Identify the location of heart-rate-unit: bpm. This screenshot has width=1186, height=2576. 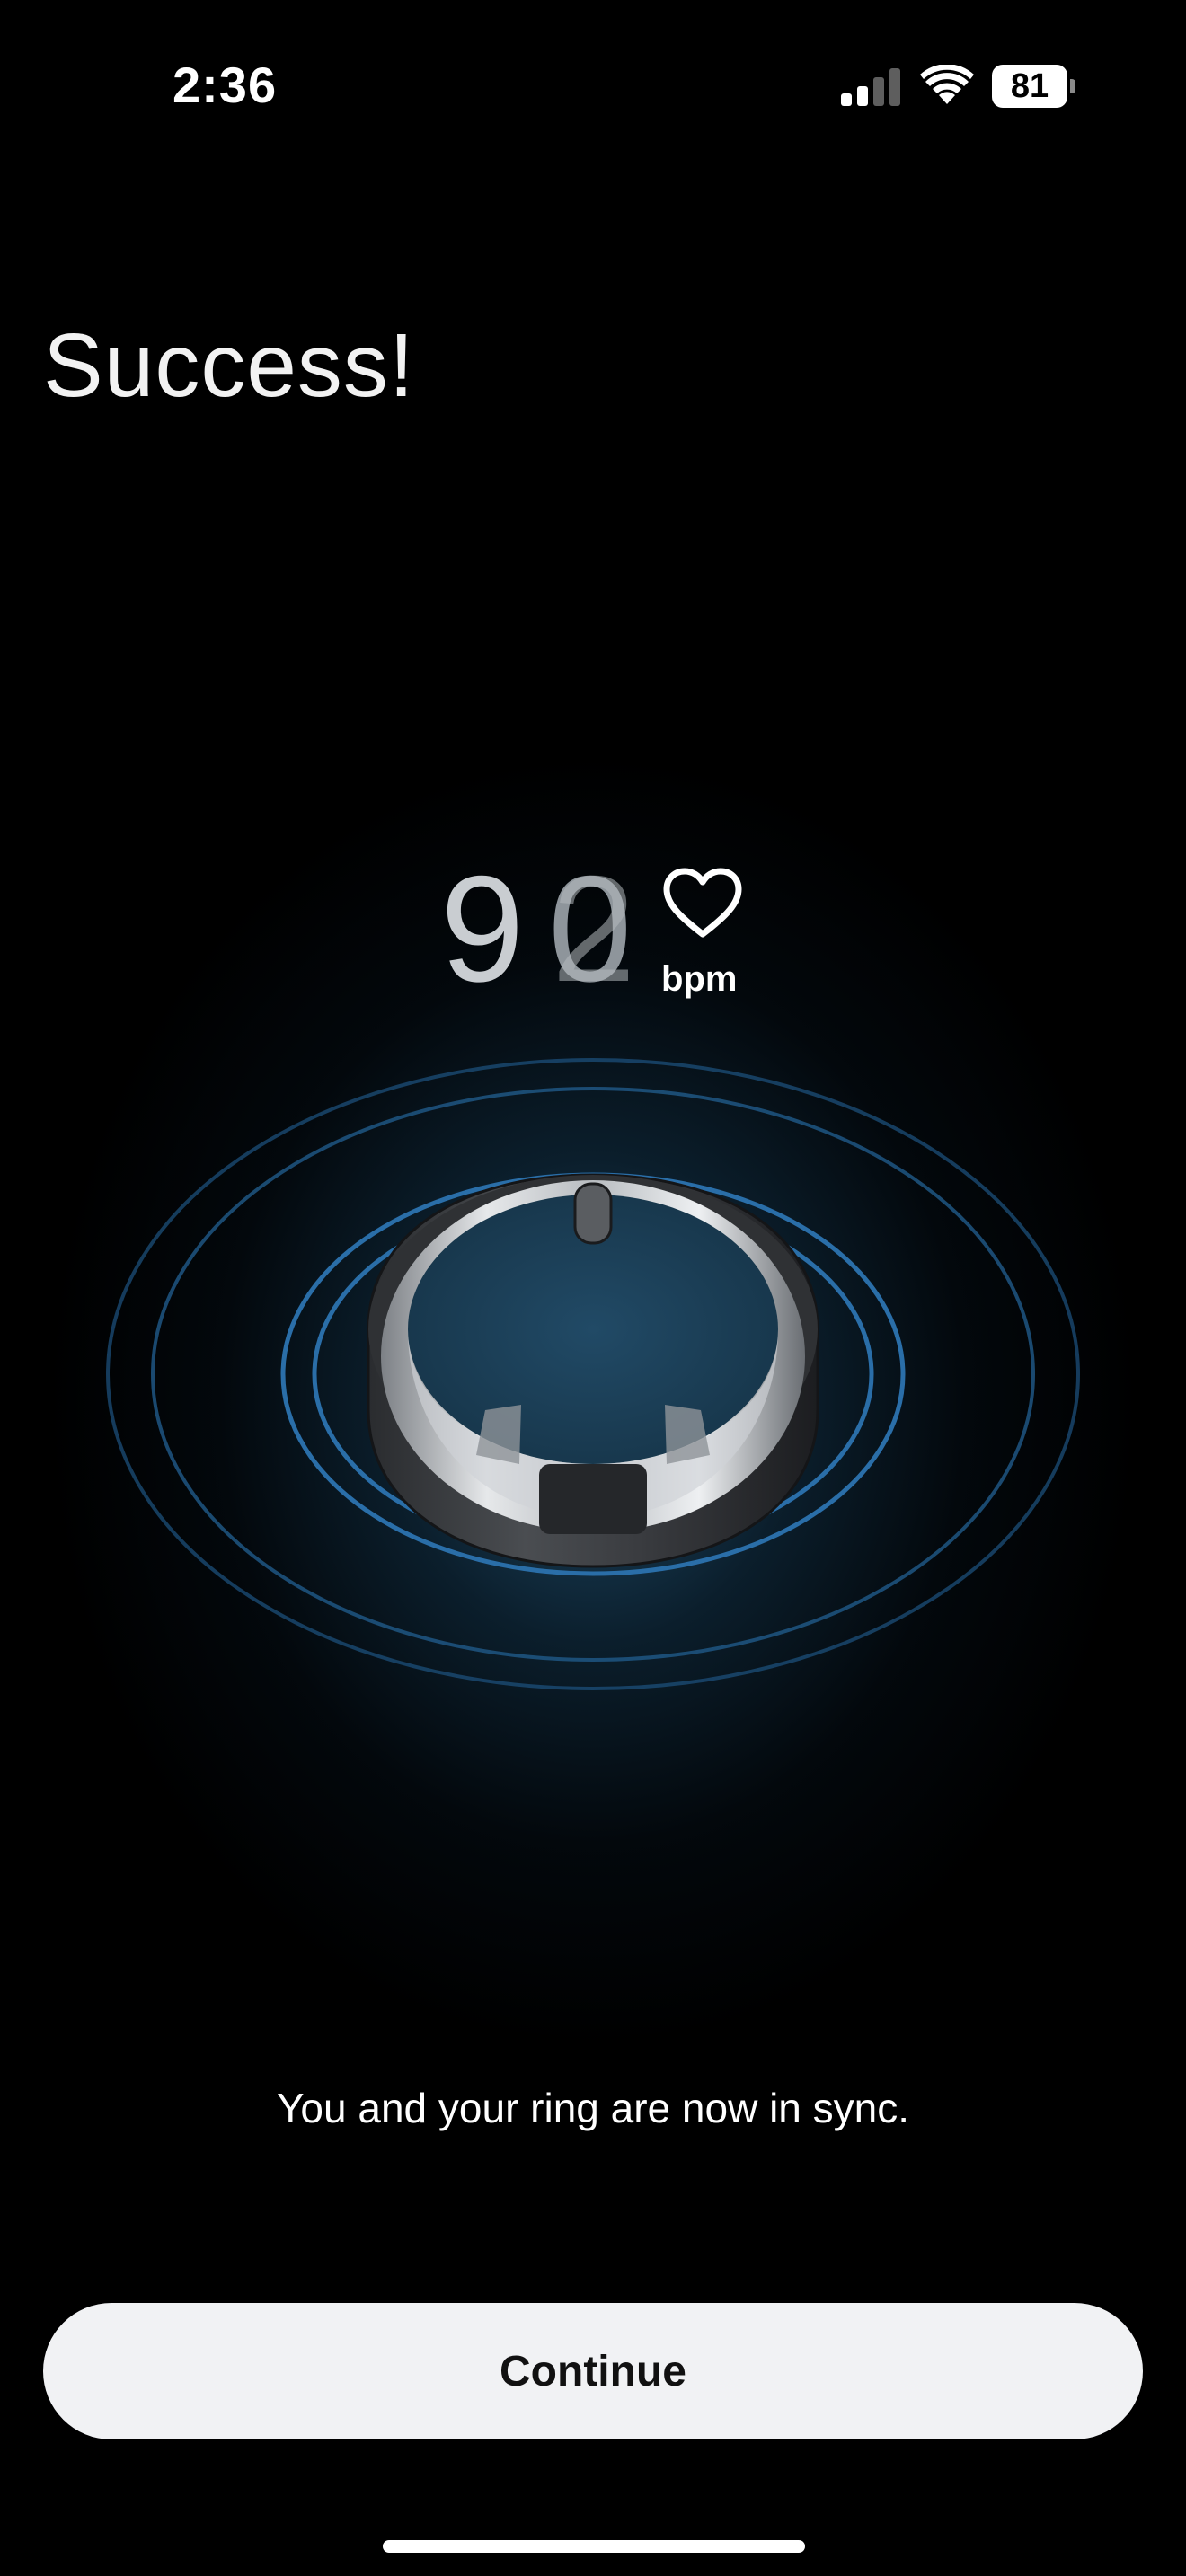
(699, 979).